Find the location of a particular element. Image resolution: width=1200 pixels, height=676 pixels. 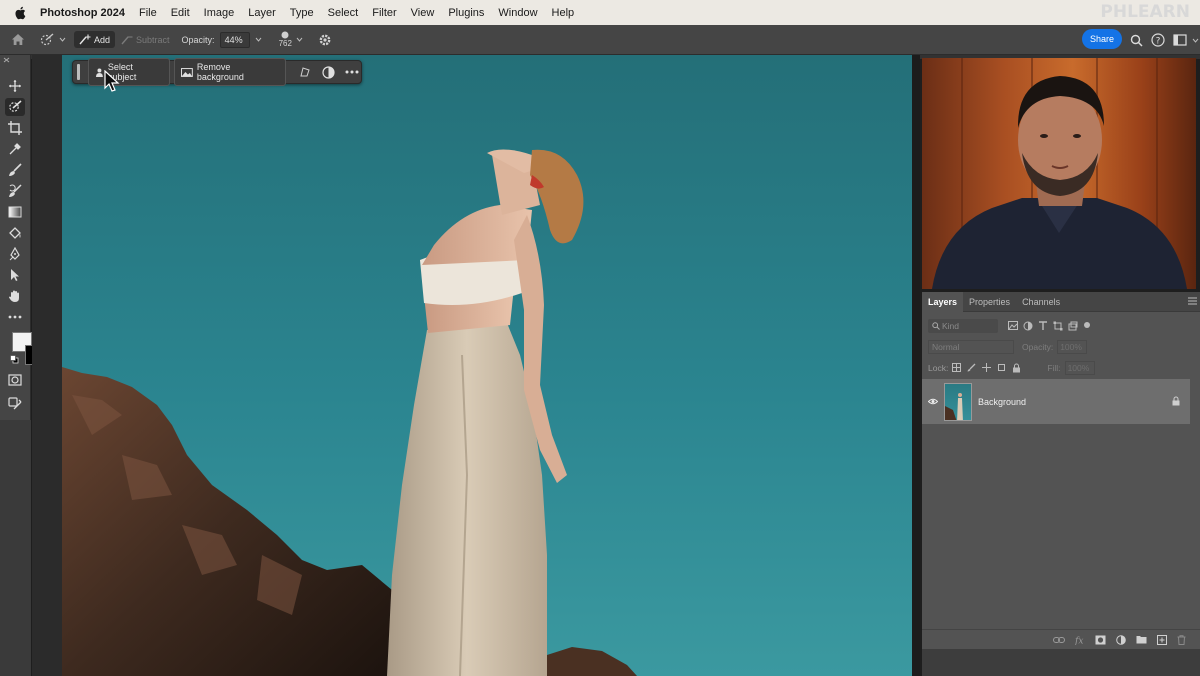

collapse-toolbar-icon is located at coordinates (6, 60).